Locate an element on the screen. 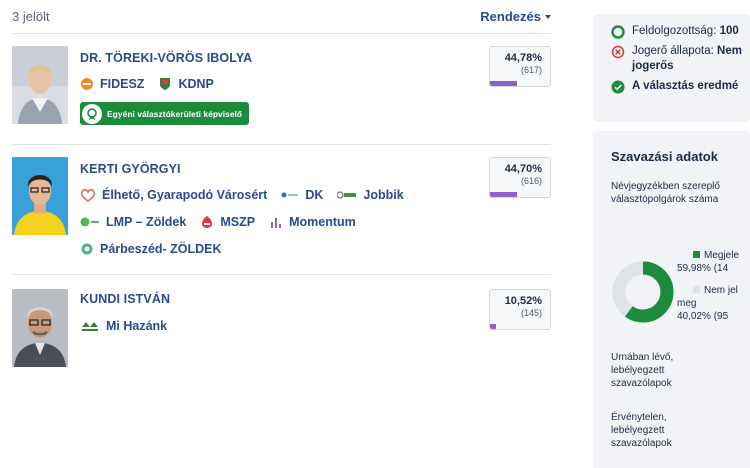 Image resolution: width=750 pixels, height=468 pixels. appeared-value: 59,98% (14 is located at coordinates (703, 268).